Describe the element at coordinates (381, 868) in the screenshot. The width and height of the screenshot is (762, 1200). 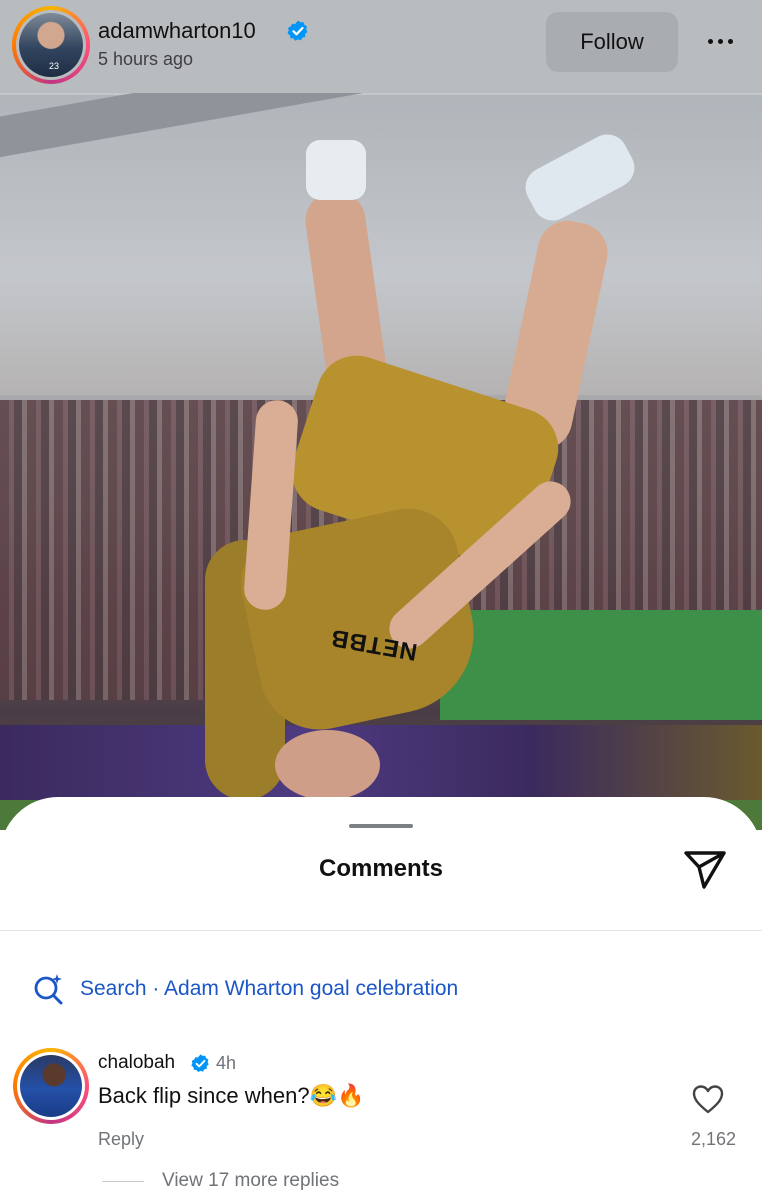
I see `comments-title: Comments` at that location.